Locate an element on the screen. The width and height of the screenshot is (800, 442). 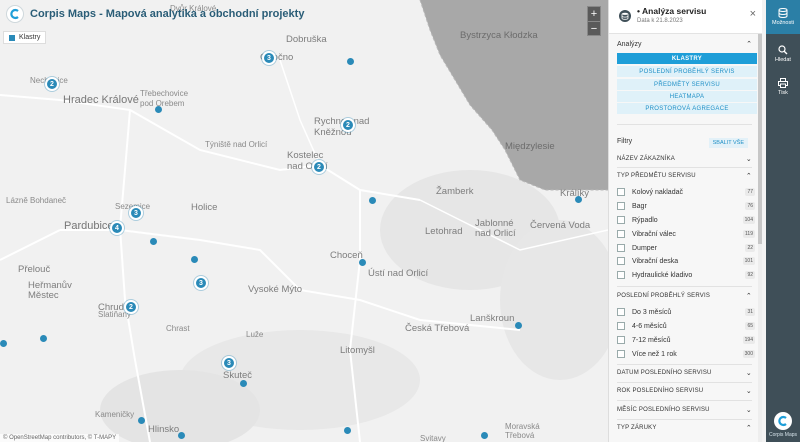
zoom-out-button: − is located at coordinates (594, 28).